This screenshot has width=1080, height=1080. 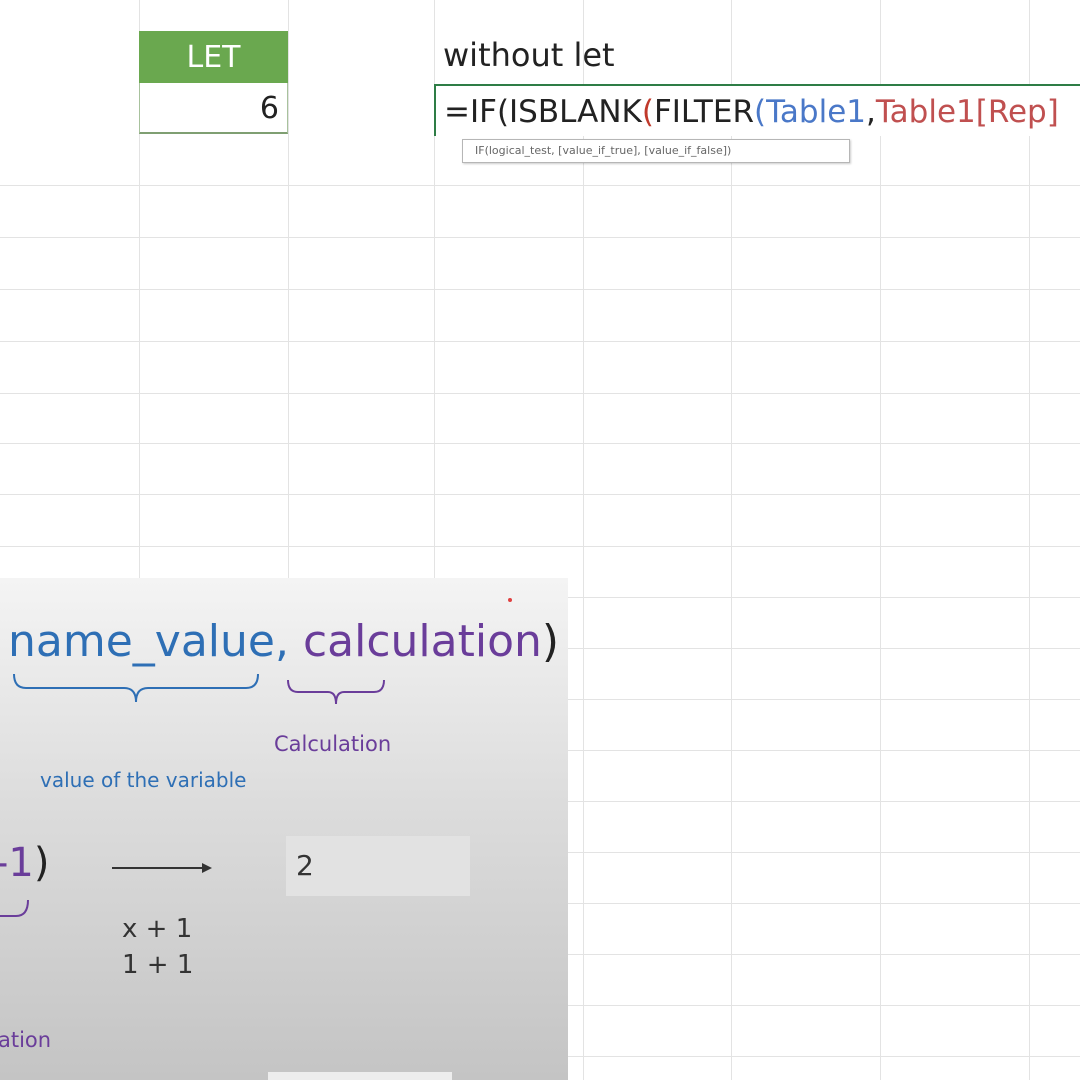 What do you see at coordinates (543, 112) in the screenshot?
I see `formula-if-isblank: =IF(ISBLANK` at bounding box center [543, 112].